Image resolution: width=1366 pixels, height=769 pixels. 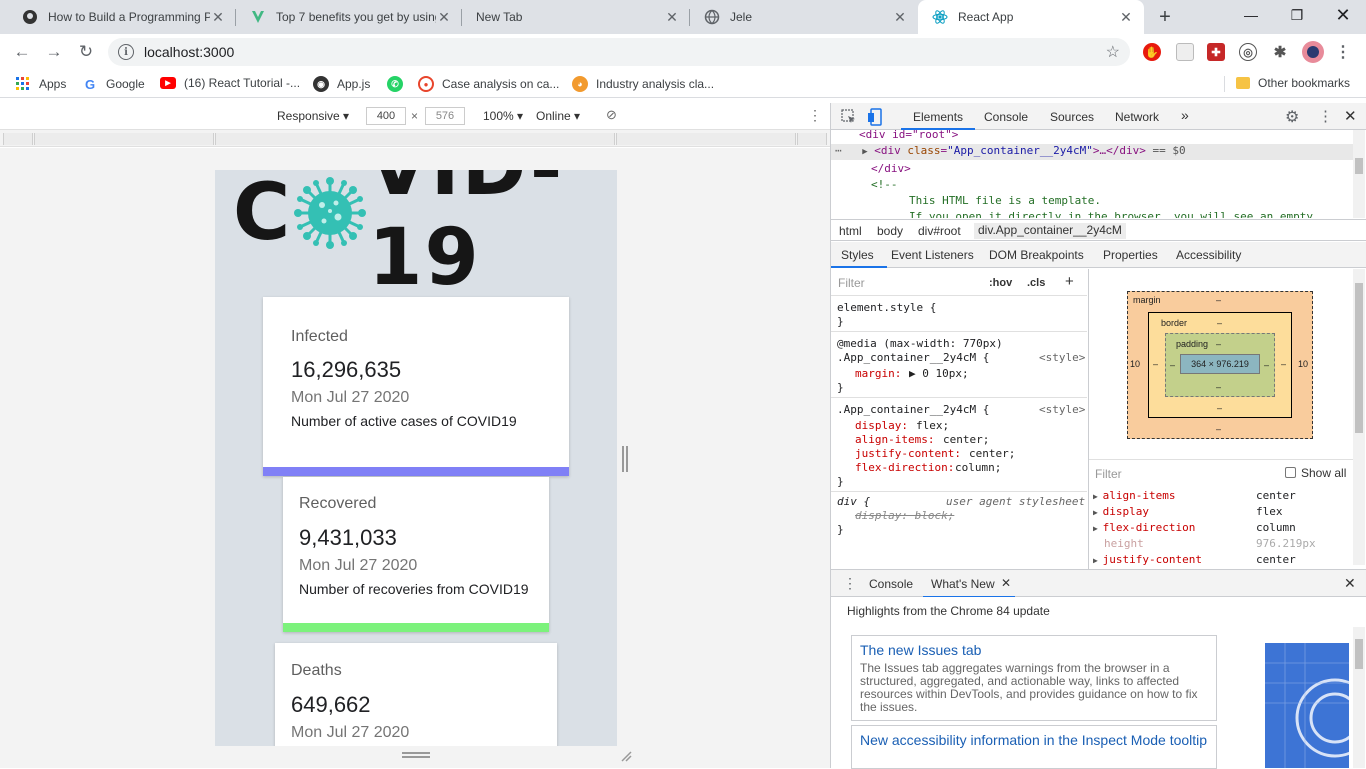 I want to click on zoom-select: 100% ▾, so click(x=503, y=116).